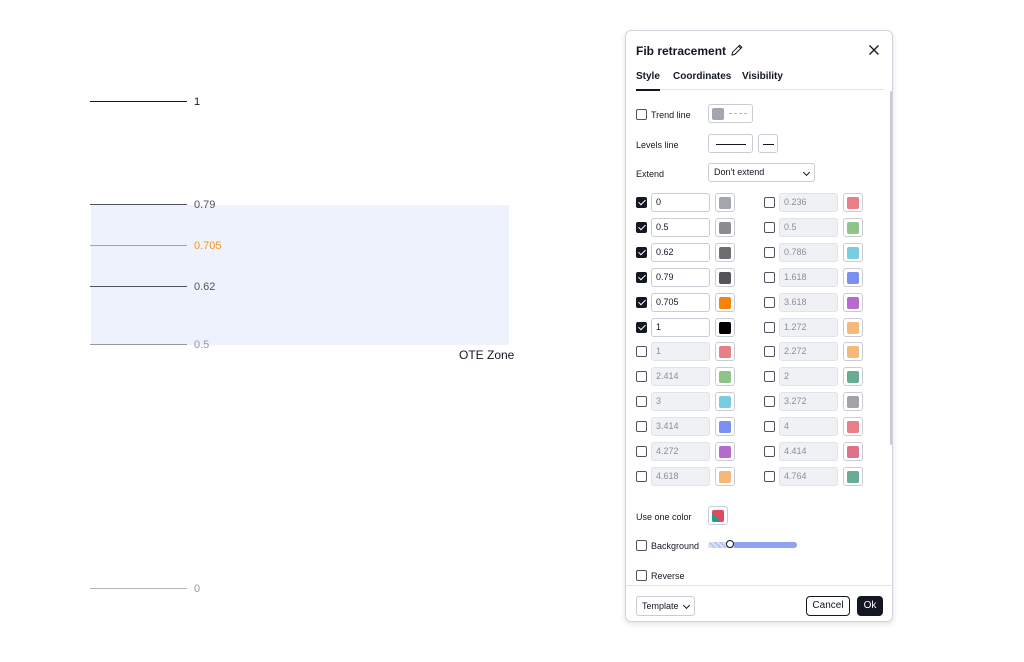 Image resolution: width=1024 pixels, height=662 pixels. Describe the element at coordinates (874, 50) in the screenshot. I see `close-icon` at that location.